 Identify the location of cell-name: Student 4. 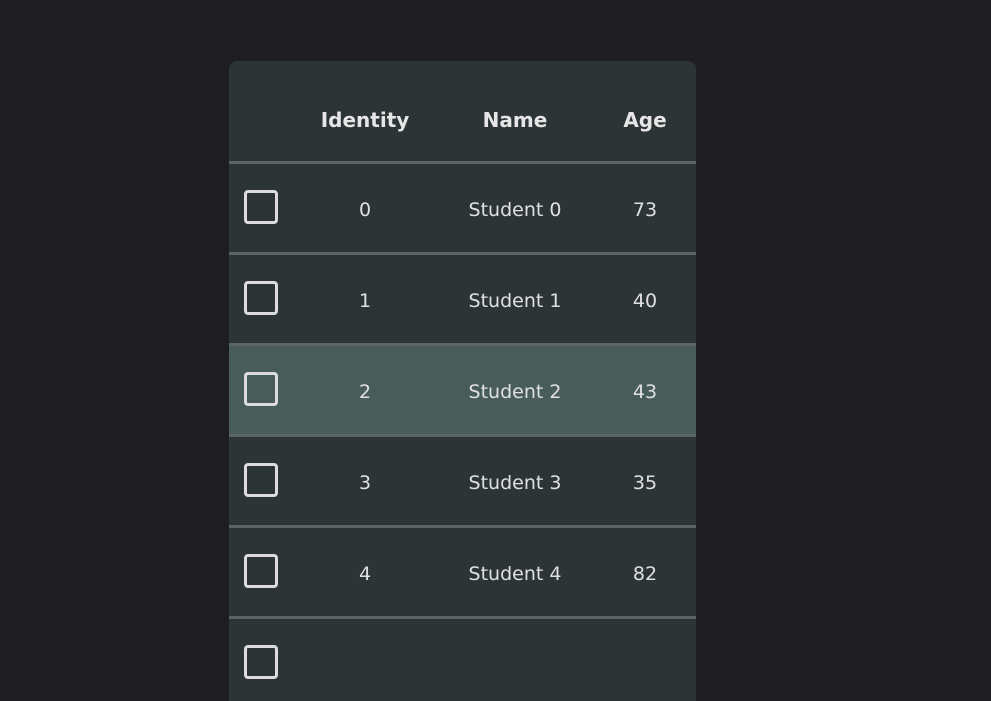
(515, 574).